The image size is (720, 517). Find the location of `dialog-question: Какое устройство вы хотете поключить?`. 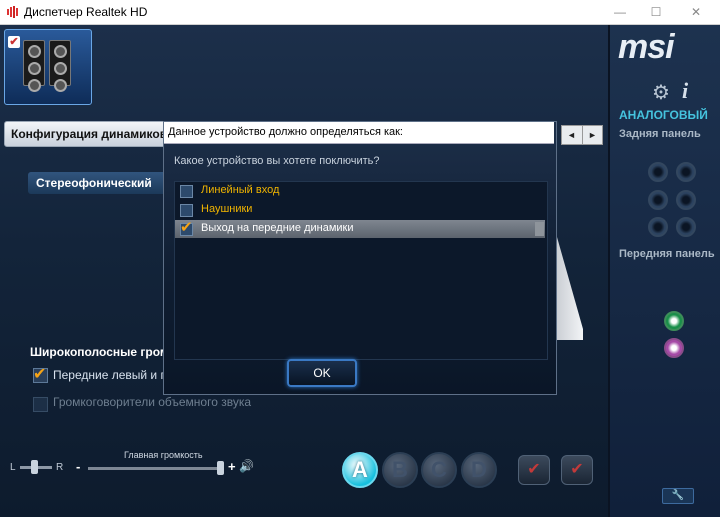

dialog-question: Какое устройство вы хотете поключить? is located at coordinates (277, 161).